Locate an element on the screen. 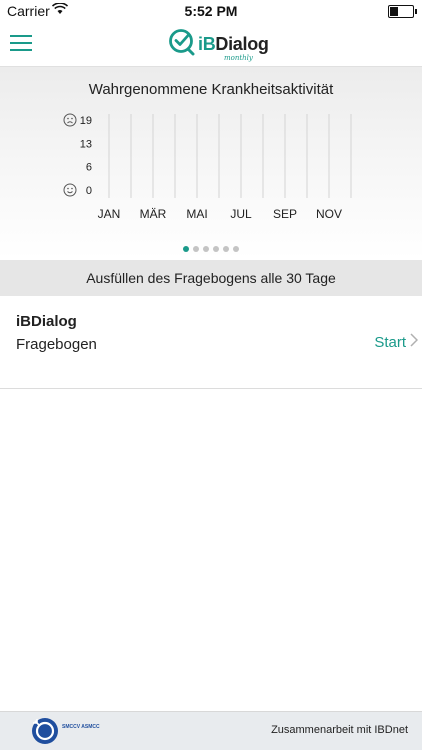  x-tick-label: NOV is located at coordinates (329, 214).